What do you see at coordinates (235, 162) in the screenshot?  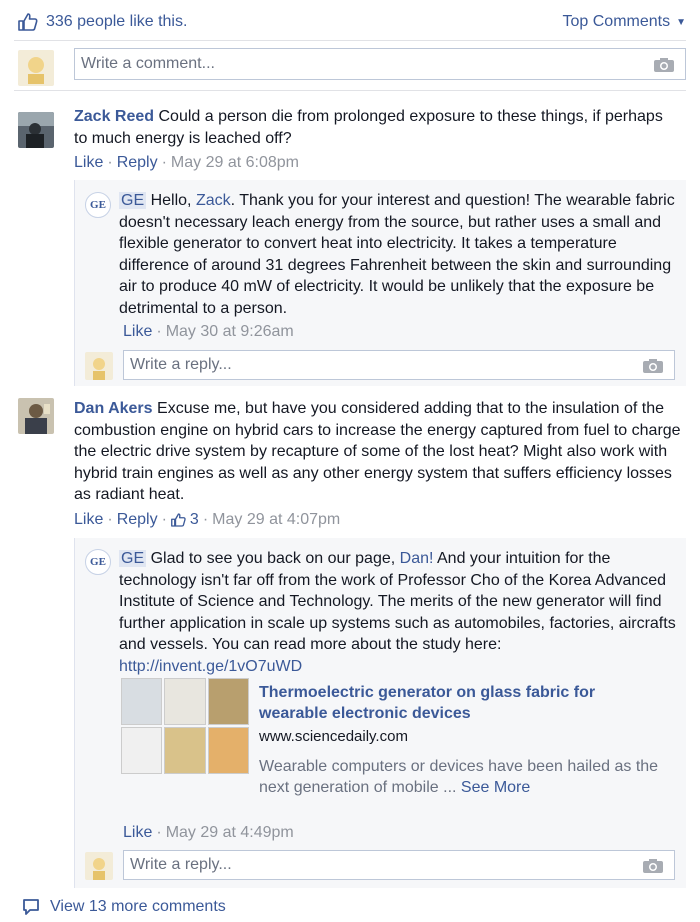 I see `comment-timestamp: May 29 at 6:08pm` at bounding box center [235, 162].